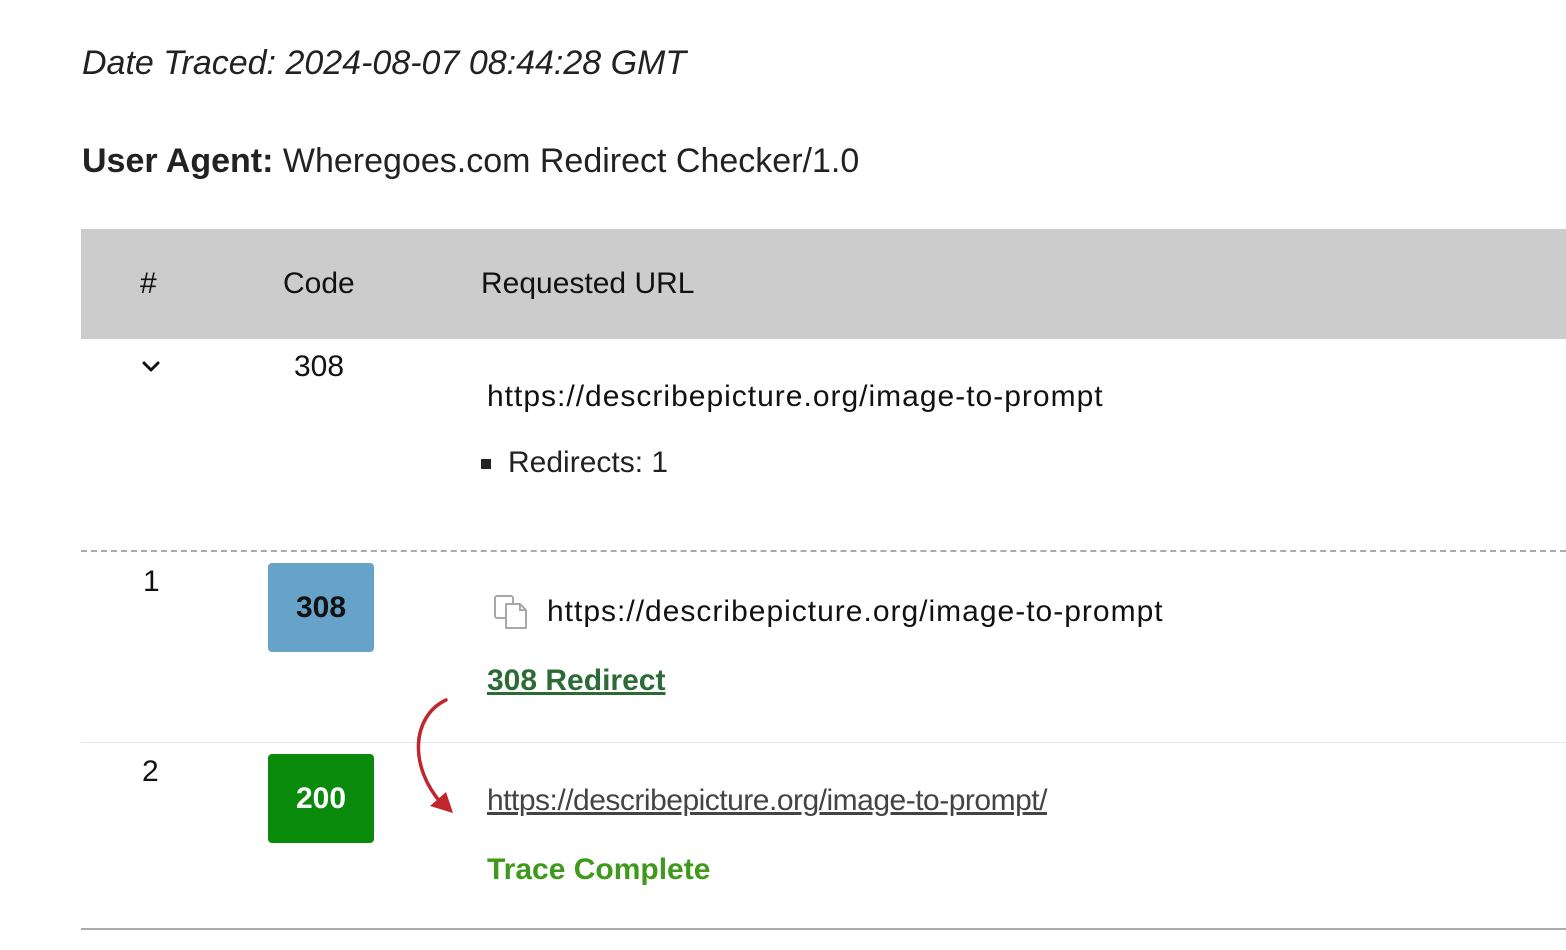  I want to click on bullet-icon, so click(486, 464).